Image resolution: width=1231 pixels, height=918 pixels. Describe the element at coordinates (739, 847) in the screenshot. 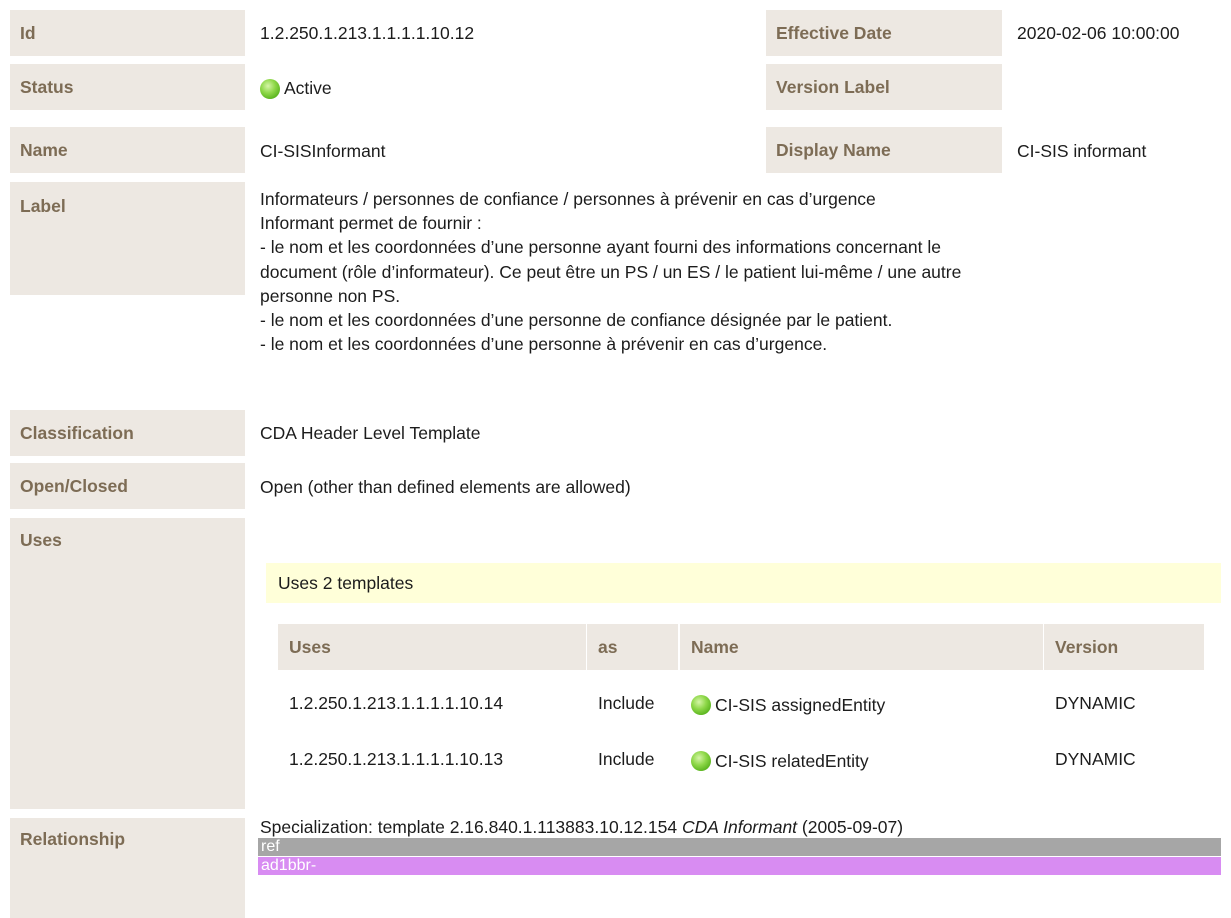

I see `ref-tag: ref` at that location.